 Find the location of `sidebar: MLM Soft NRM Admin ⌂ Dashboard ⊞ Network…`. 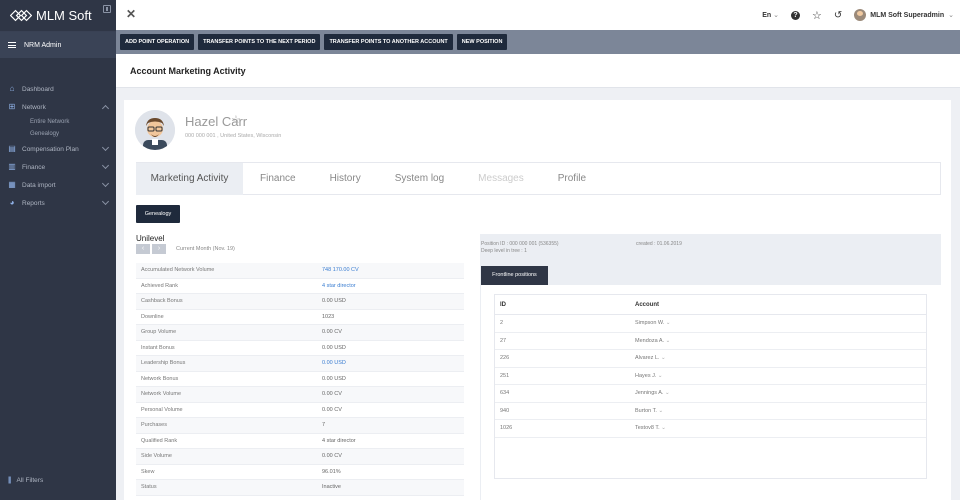

sidebar: MLM Soft NRM Admin ⌂ Dashboard ⊞ Network… is located at coordinates (58, 250).